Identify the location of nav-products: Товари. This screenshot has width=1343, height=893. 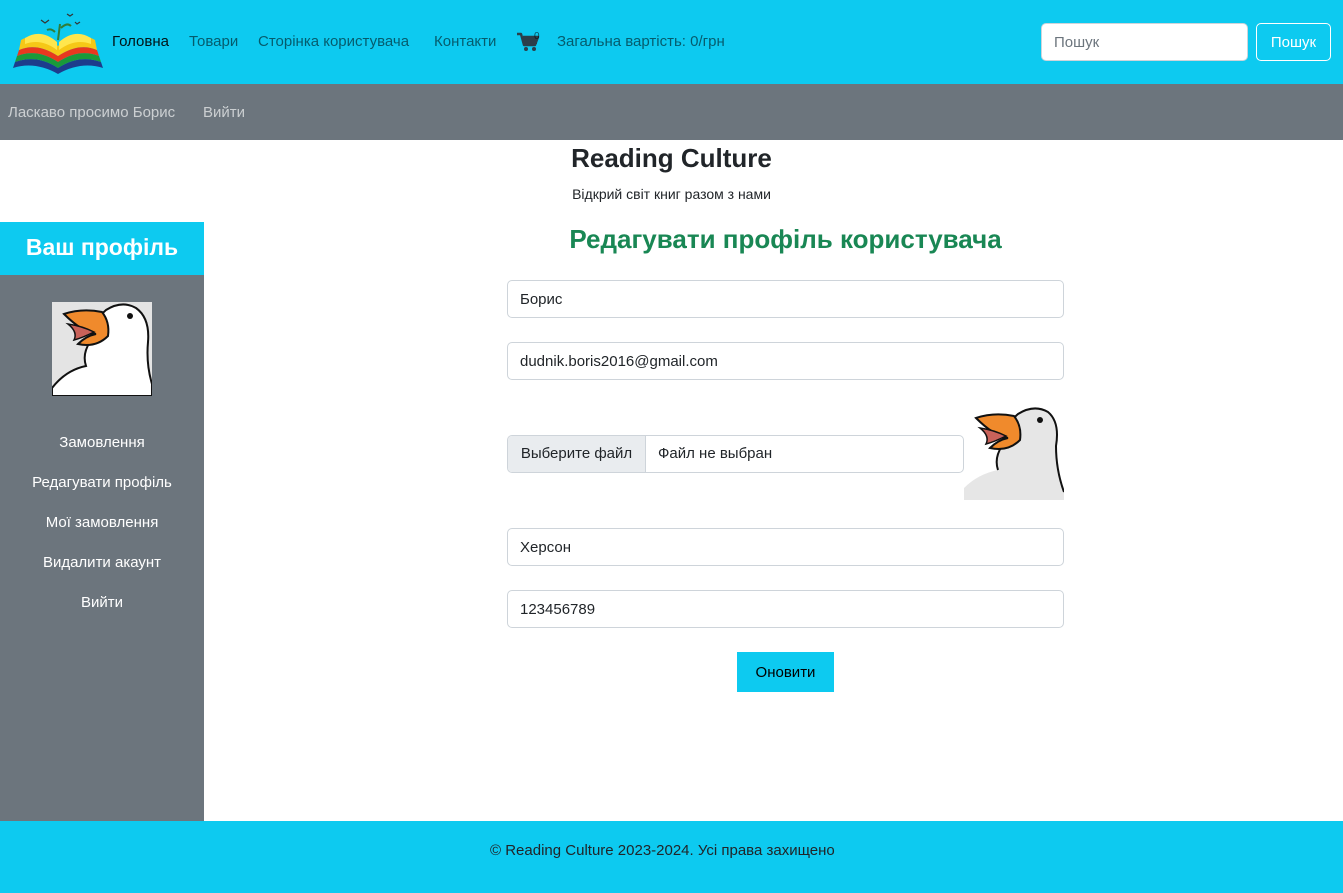
(213, 41).